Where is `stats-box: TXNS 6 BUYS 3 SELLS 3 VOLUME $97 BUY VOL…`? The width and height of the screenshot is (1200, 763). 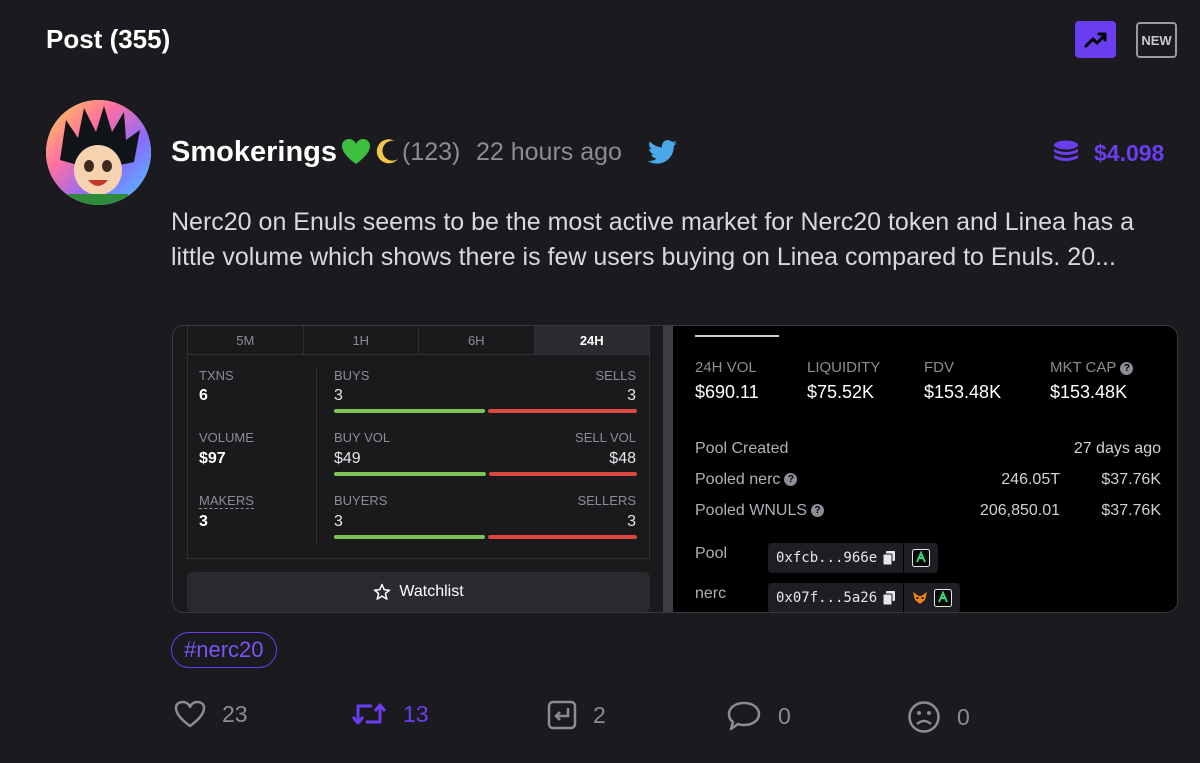
stats-box: TXNS 6 BUYS 3 SELLS 3 VOLUME $97 BUY VOL… is located at coordinates (418, 457).